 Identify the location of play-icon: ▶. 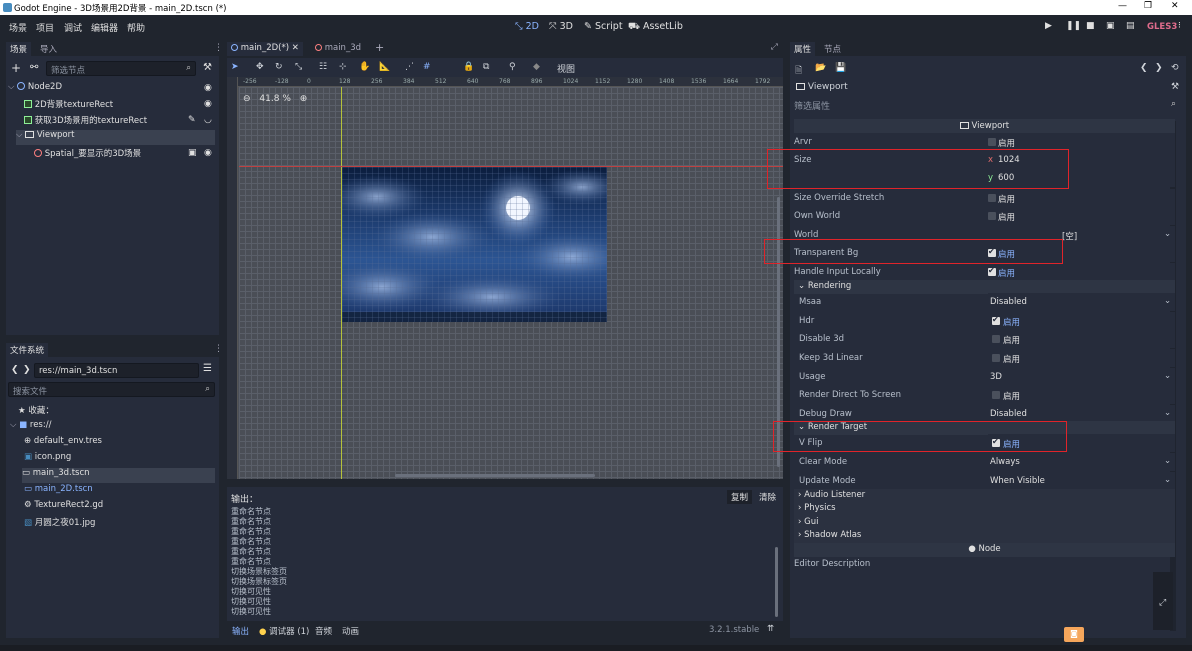
(1048, 26).